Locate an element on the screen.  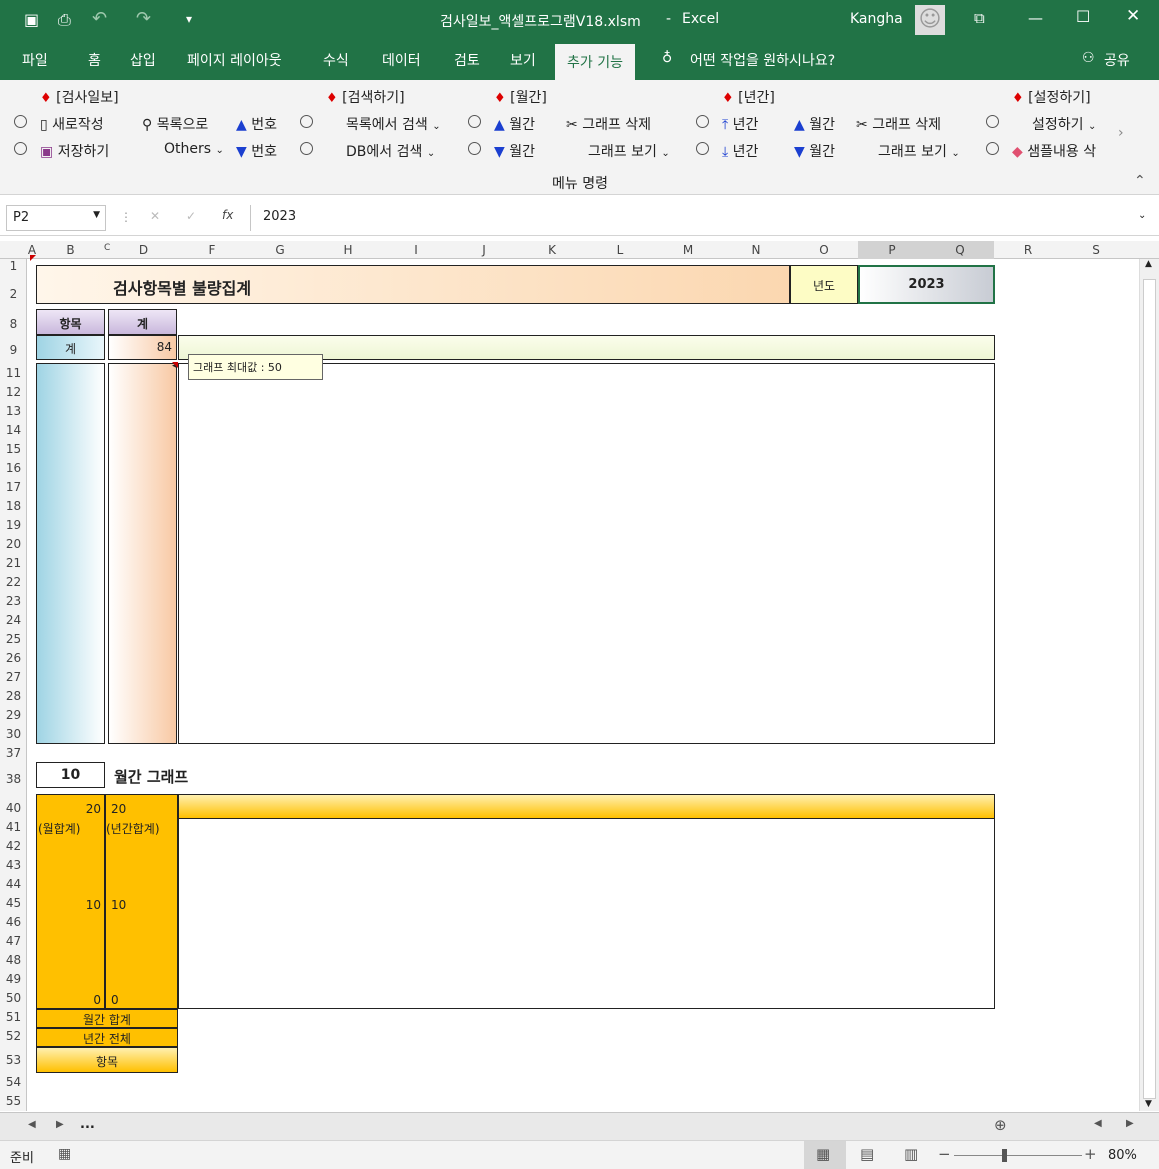
zoom-in-icon: + is located at coordinates (1090, 1154).